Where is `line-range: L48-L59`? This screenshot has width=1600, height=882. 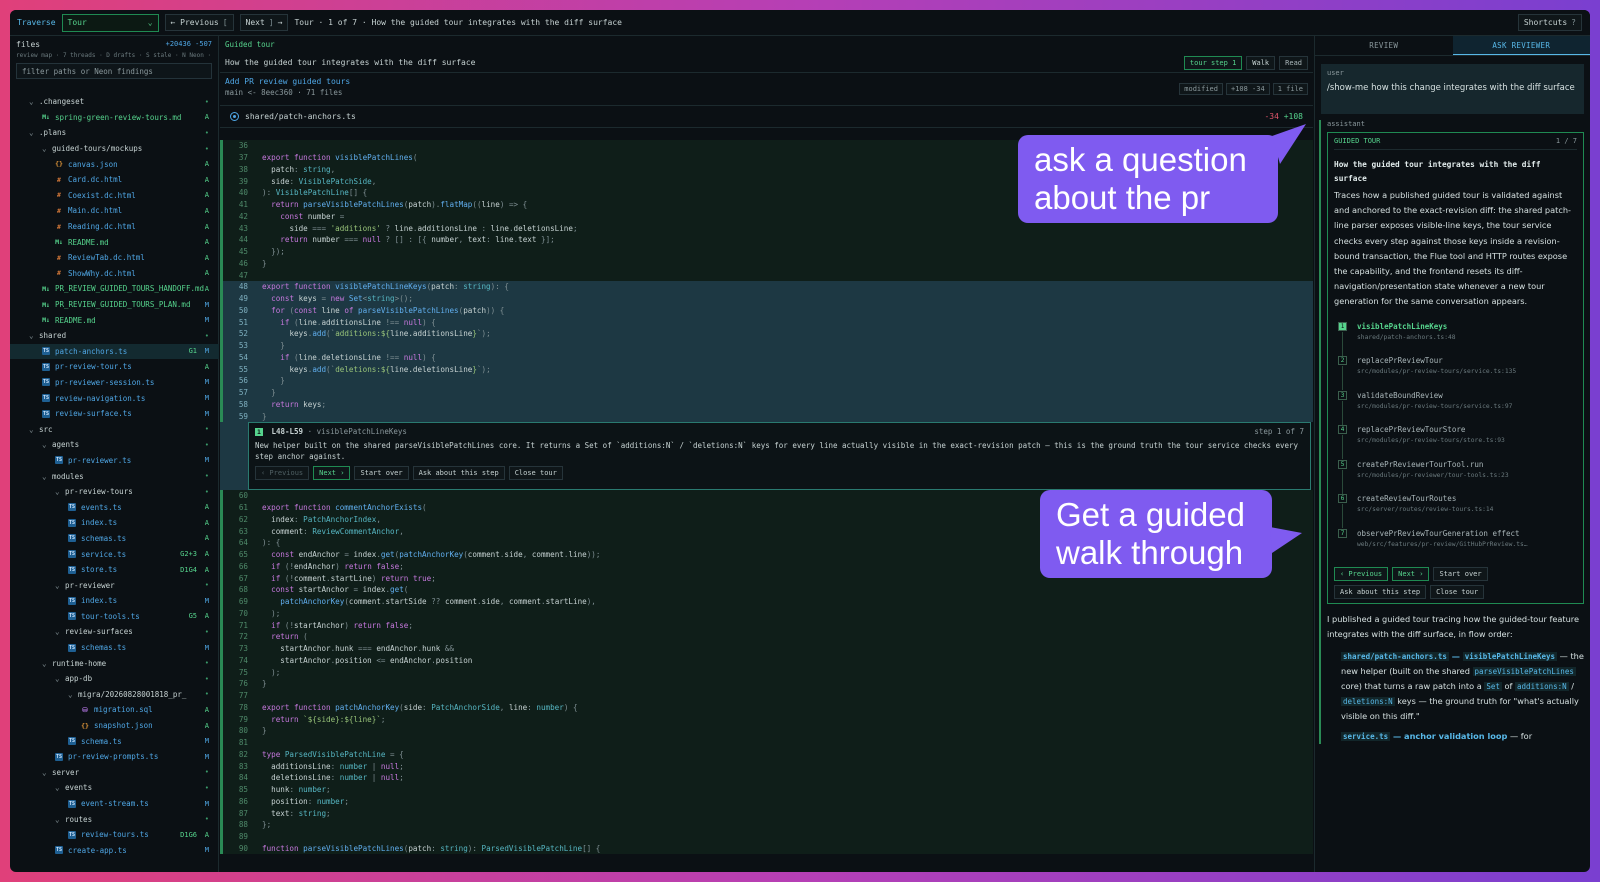 line-range: L48-L59 is located at coordinates (287, 431).